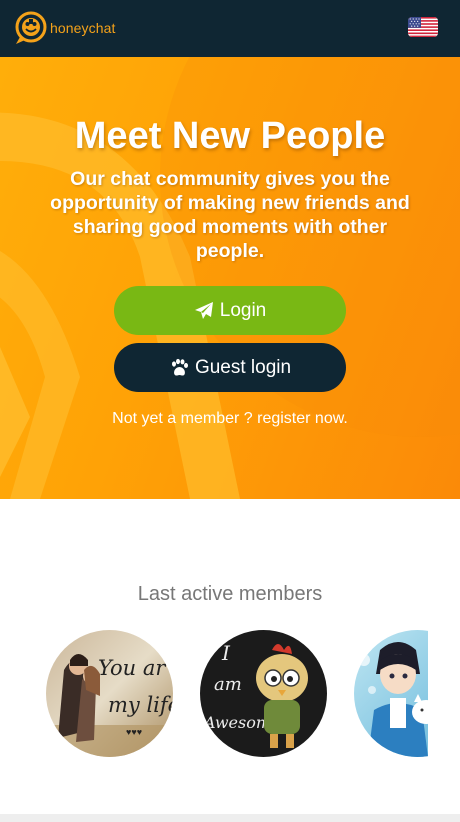 Image resolution: width=460 pixels, height=822 pixels. Describe the element at coordinates (230, 419) in the screenshot. I see `register-link: Not yet a member ? register now.` at that location.